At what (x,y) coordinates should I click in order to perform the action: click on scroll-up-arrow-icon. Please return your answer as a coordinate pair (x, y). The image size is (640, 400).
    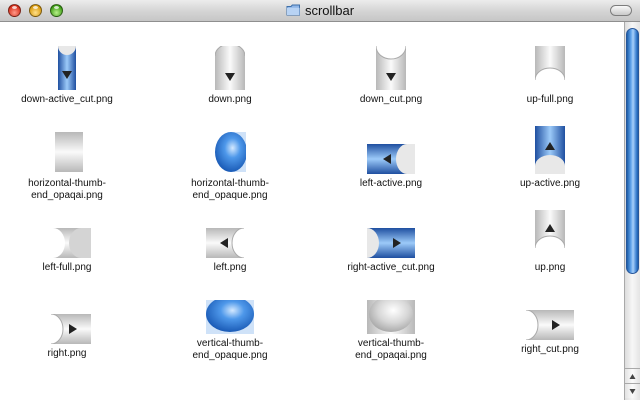
    Looking at the image, I should click on (632, 376).